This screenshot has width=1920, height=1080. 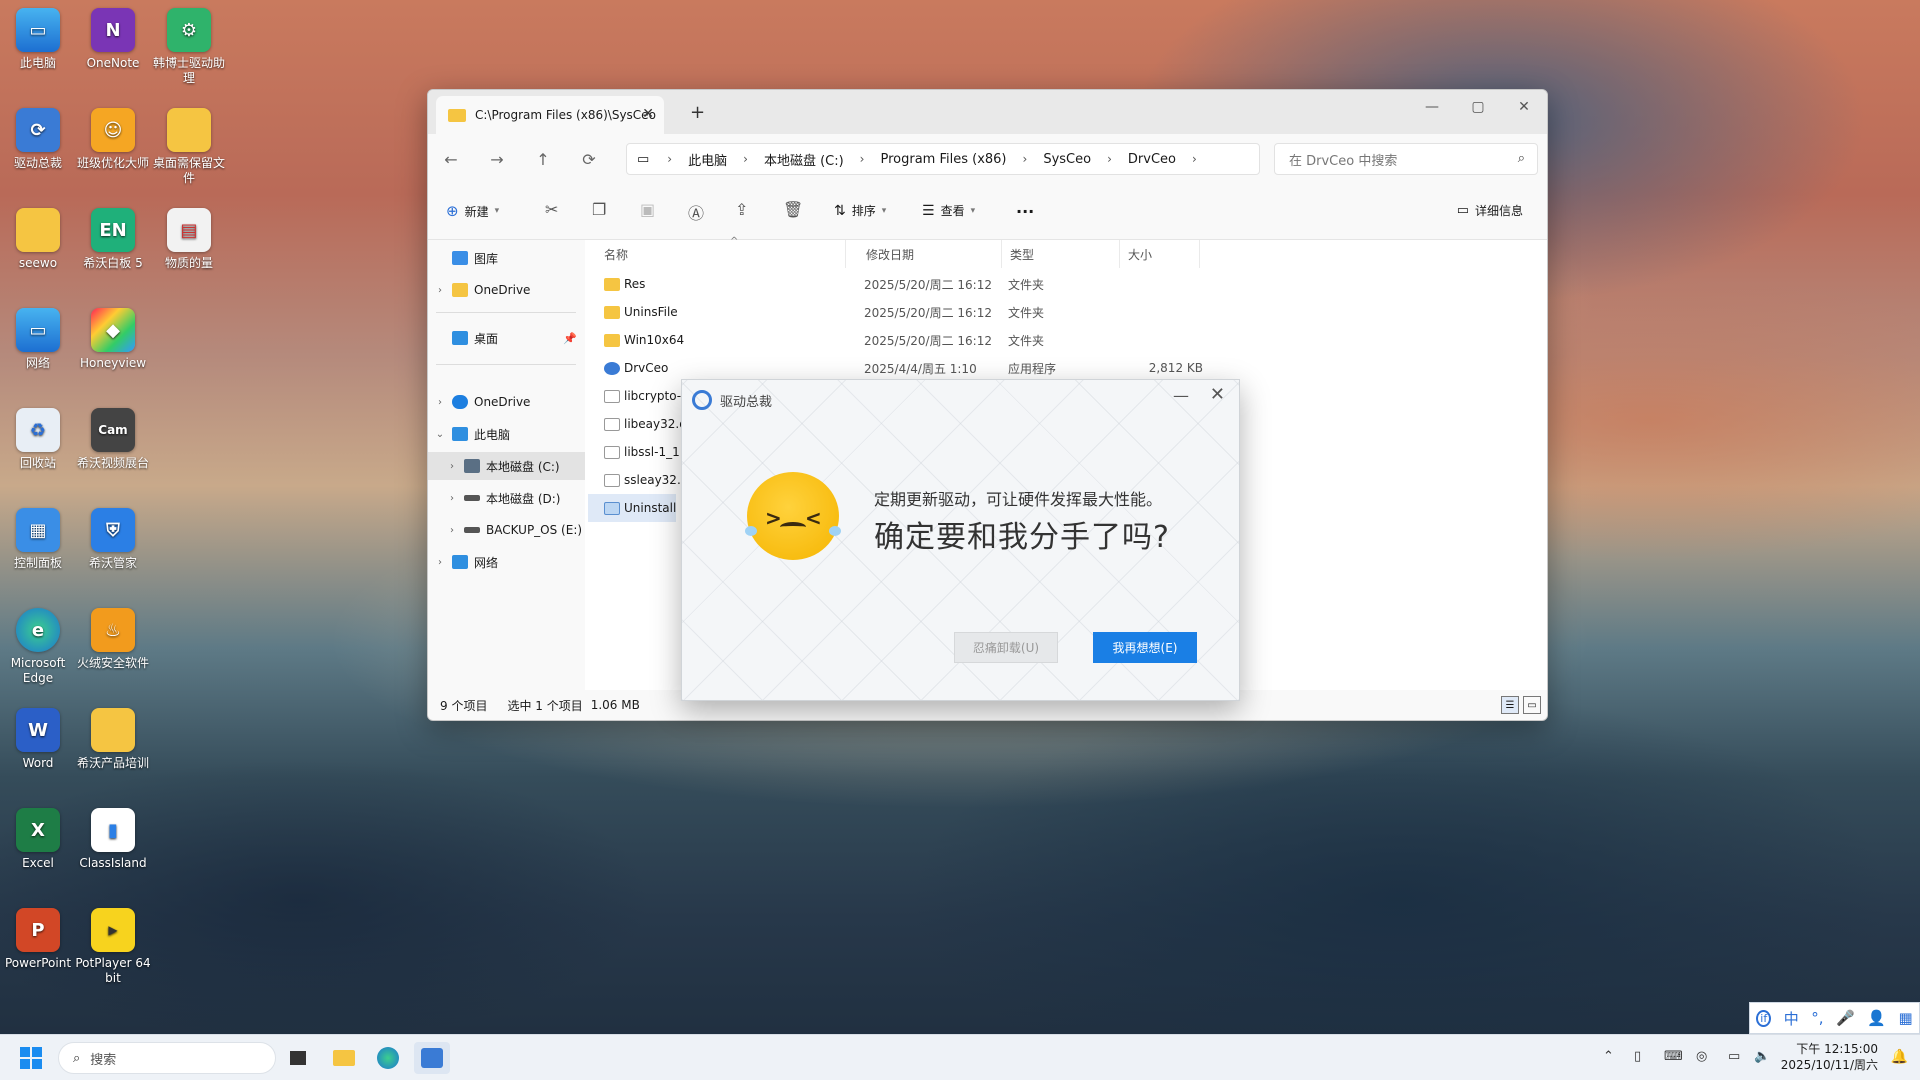 What do you see at coordinates (551, 209) in the screenshot?
I see `cut-icon: ✂` at bounding box center [551, 209].